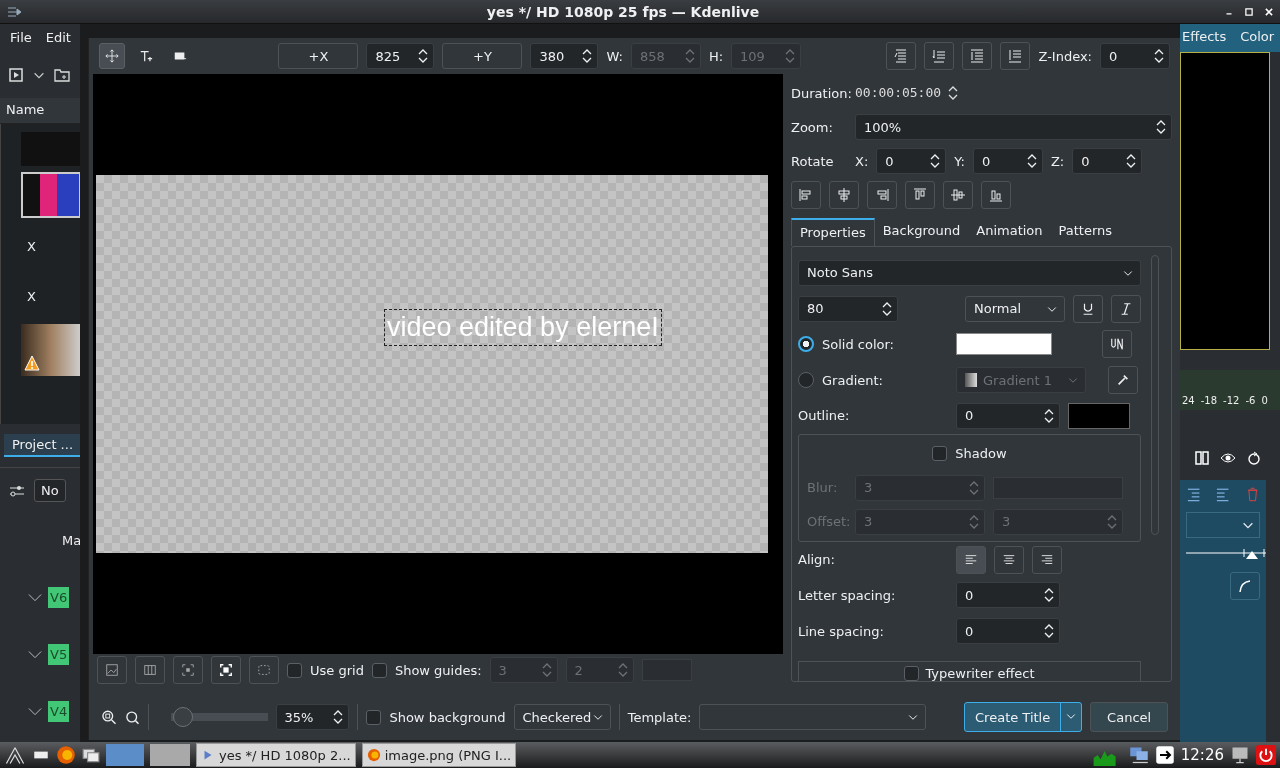 The width and height of the screenshot is (1280, 768). Describe the element at coordinates (1013, 127) in the screenshot. I see `zoom-field: 100%` at that location.